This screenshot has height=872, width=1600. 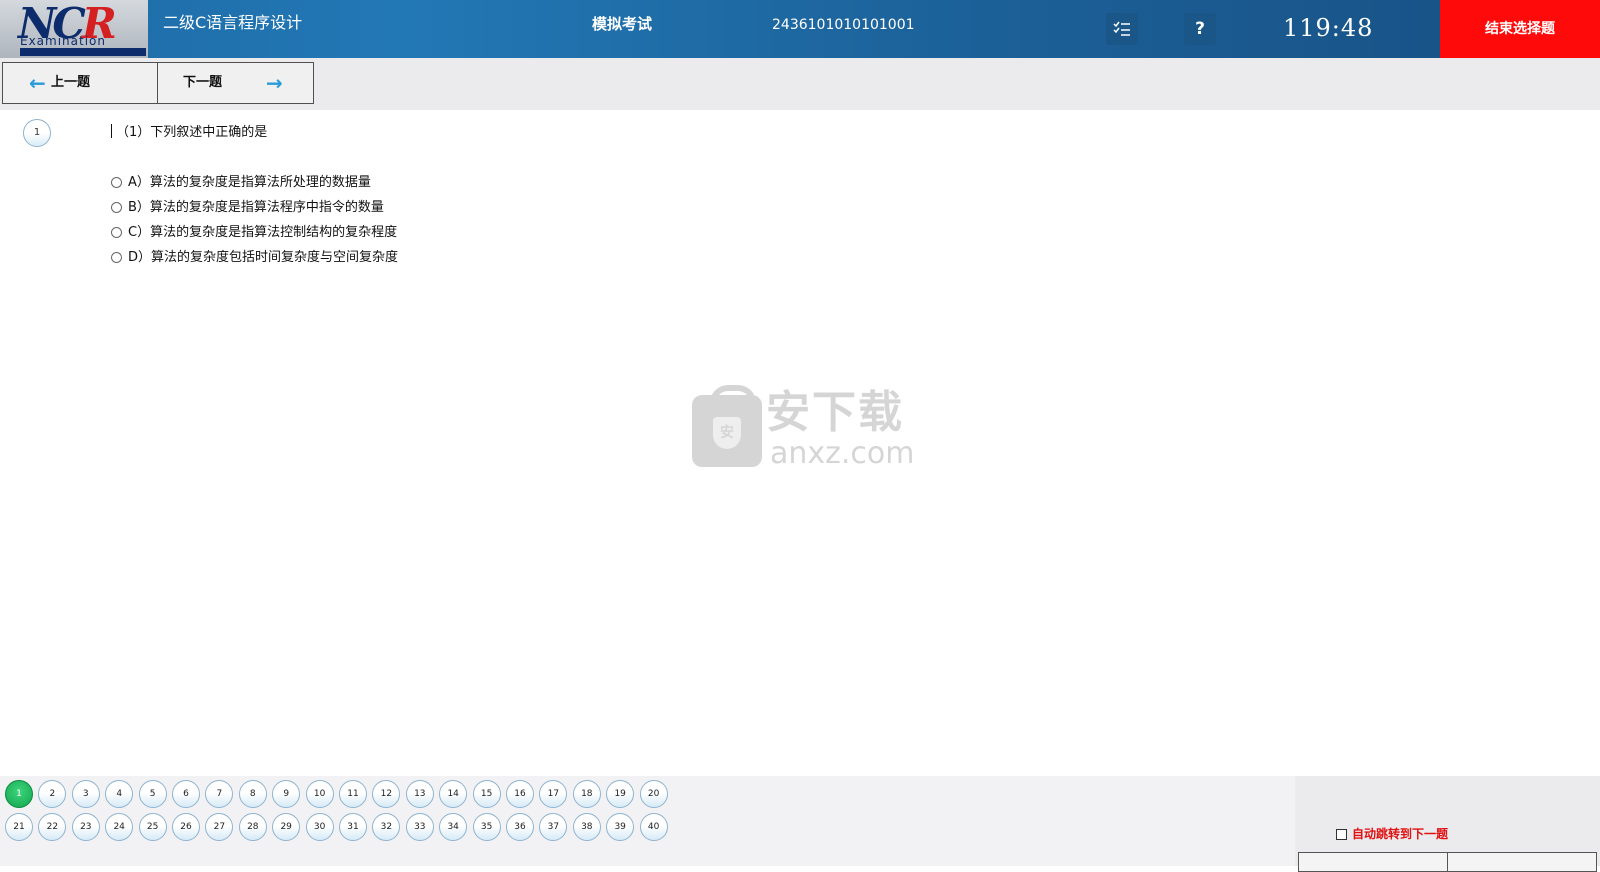 I want to click on auto-jump-toggle: 自动跳转到下一题, so click(x=1392, y=834).